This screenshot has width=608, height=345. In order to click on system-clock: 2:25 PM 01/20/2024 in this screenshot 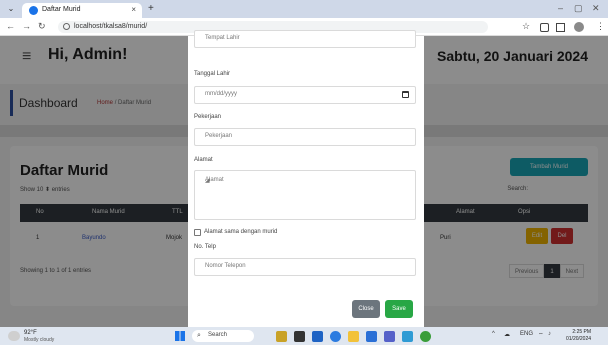, I will do `click(578, 336)`.